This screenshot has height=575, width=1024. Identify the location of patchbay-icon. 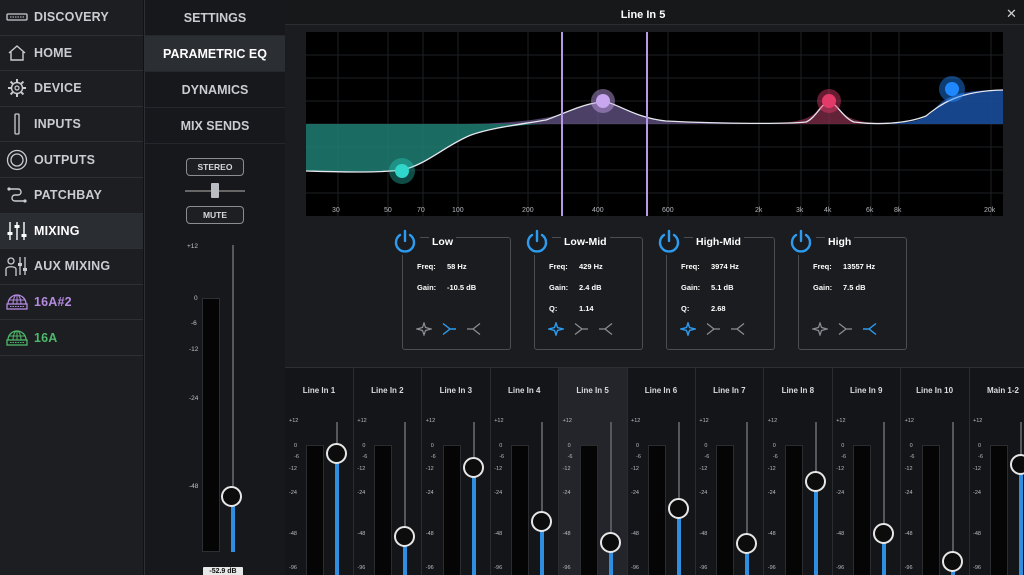
(17, 195).